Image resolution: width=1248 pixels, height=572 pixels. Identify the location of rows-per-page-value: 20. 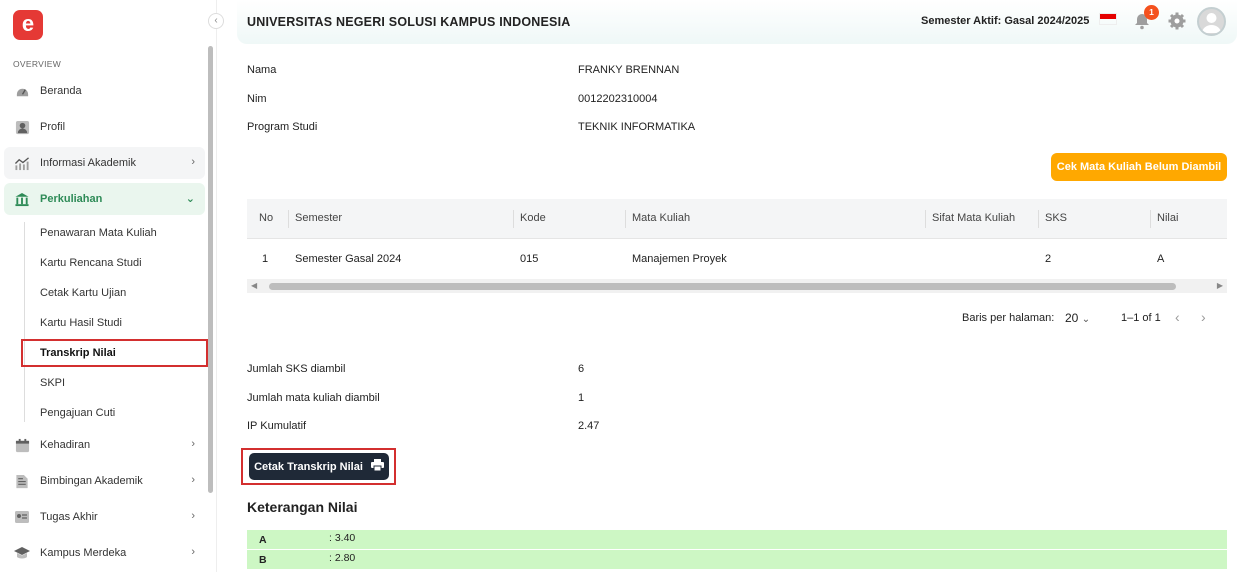
(1072, 318).